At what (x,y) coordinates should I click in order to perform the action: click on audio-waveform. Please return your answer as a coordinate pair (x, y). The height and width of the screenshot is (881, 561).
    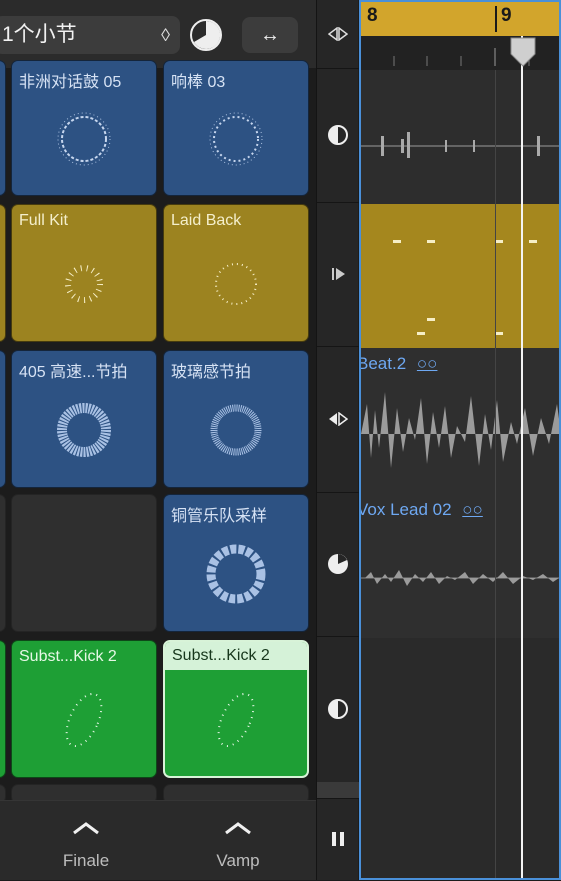
    Looking at the image, I should click on (460, 145).